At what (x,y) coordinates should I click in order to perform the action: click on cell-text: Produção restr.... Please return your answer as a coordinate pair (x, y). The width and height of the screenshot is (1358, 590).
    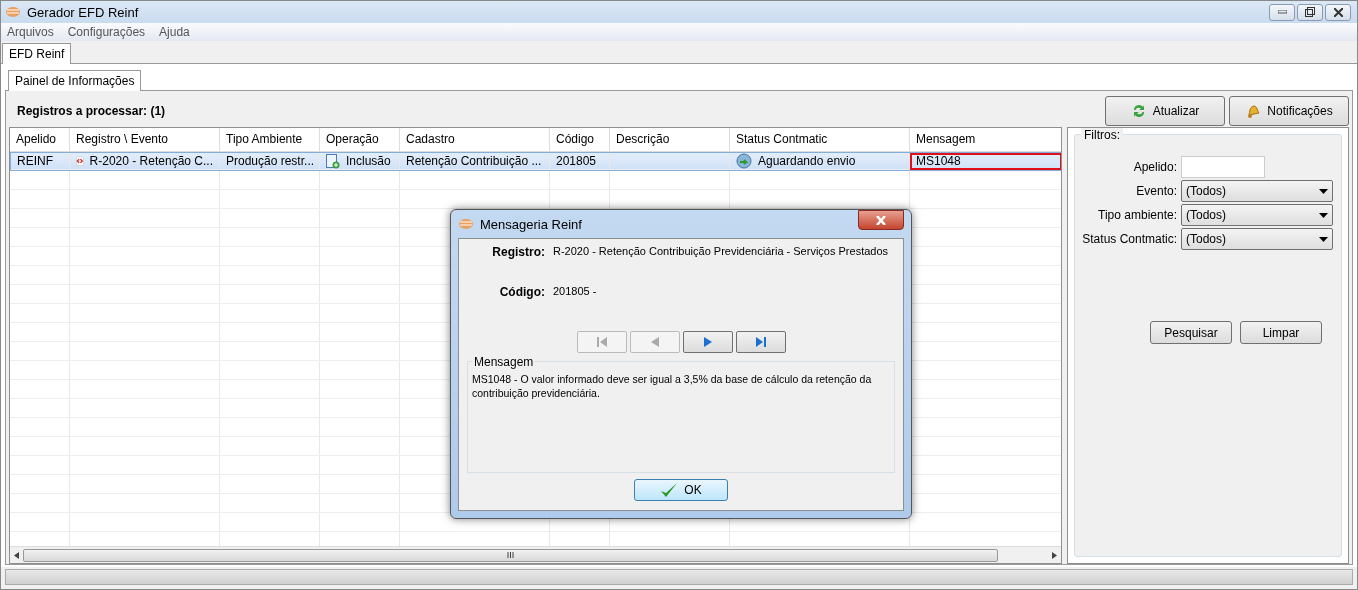
    Looking at the image, I should click on (270, 161).